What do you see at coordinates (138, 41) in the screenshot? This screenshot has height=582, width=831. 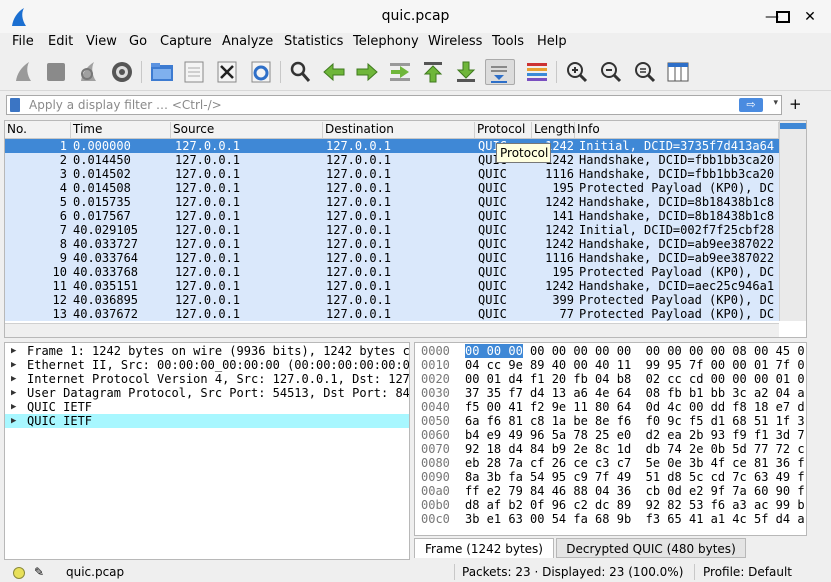 I see `menu-go: Go` at bounding box center [138, 41].